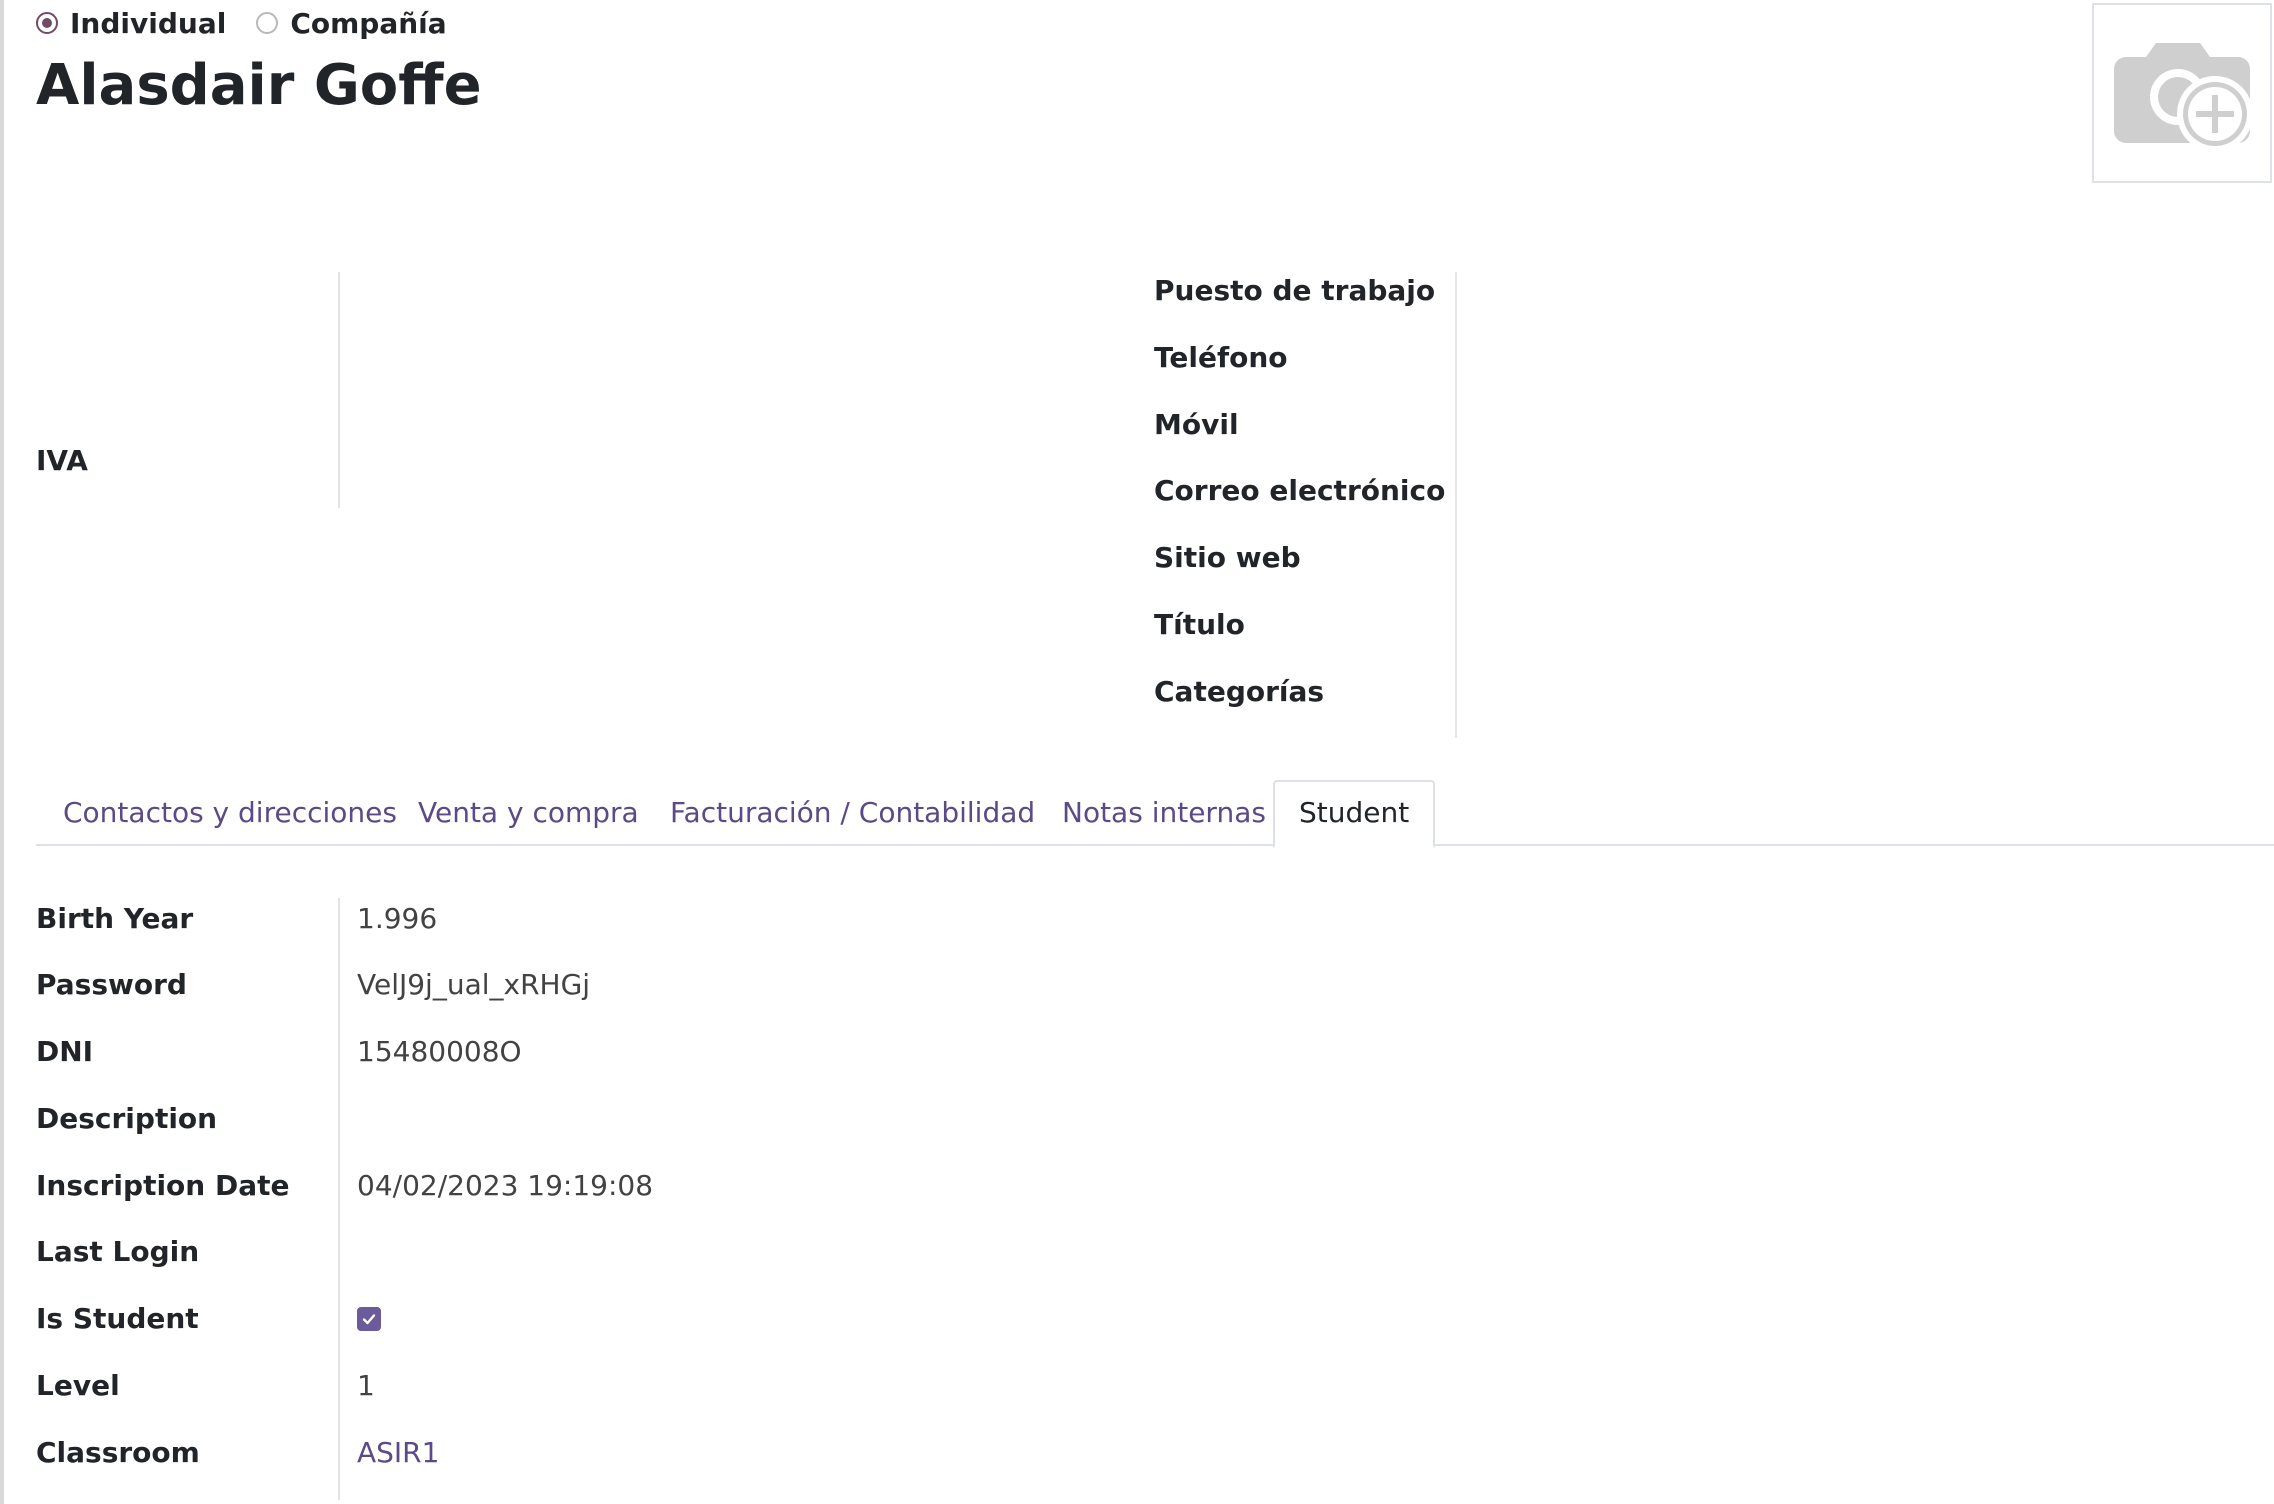  Describe the element at coordinates (1164, 813) in the screenshot. I see `tab-internal-notes: Notas internas` at that location.